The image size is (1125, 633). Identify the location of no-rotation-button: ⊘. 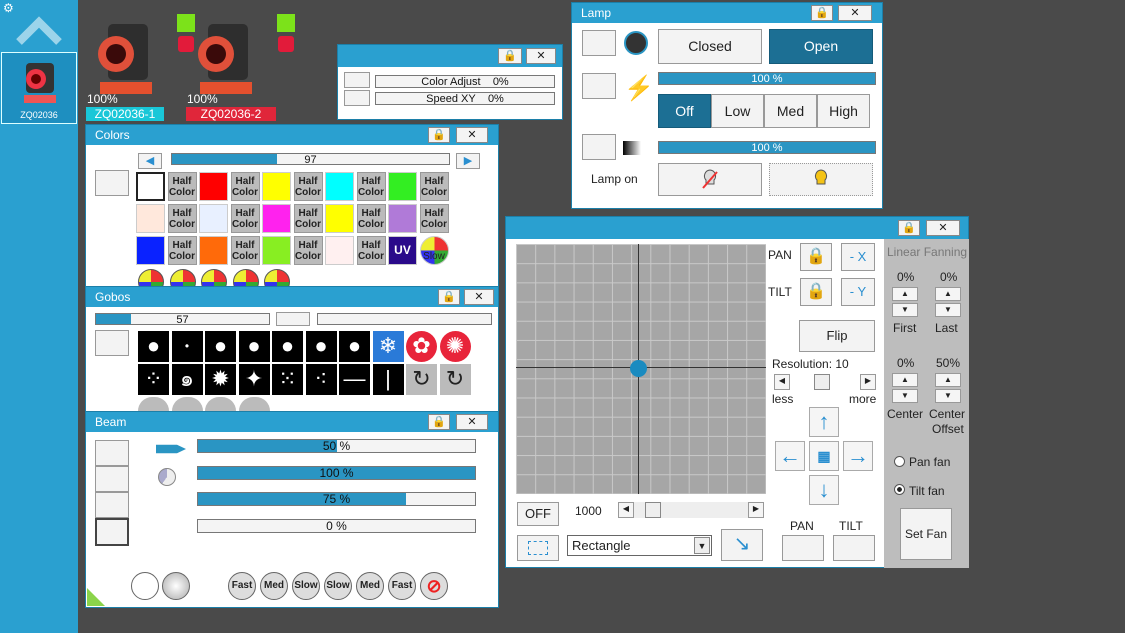
(434, 586).